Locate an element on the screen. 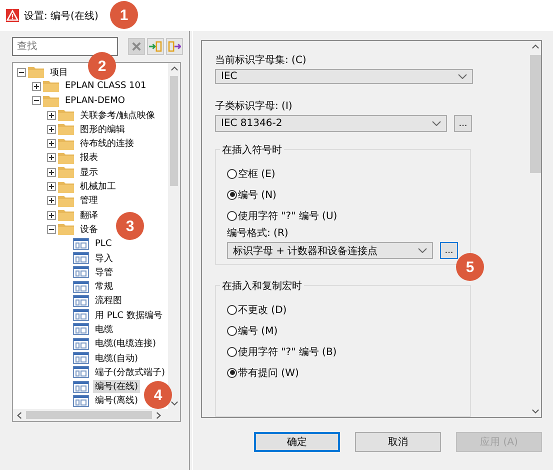 This screenshot has width=553, height=470. tree-item: 管理 is located at coordinates (89, 201).